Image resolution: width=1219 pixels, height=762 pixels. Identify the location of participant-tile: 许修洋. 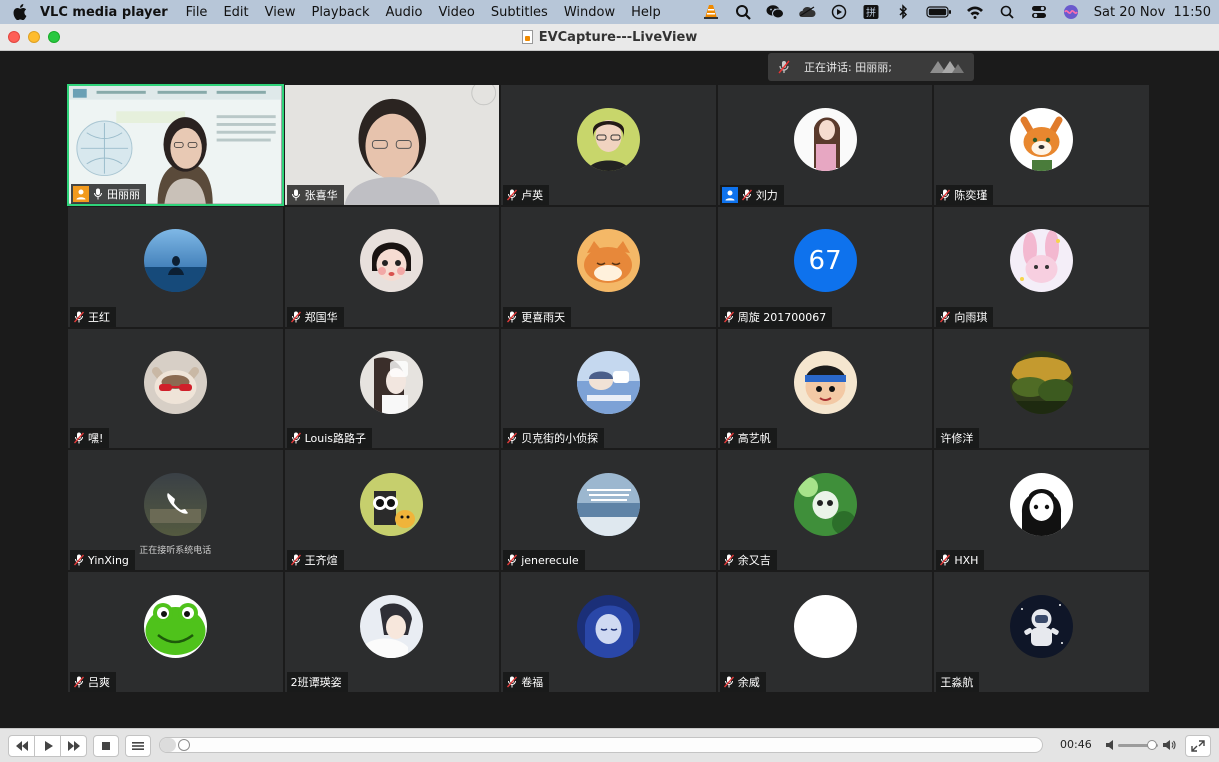
(1041, 388).